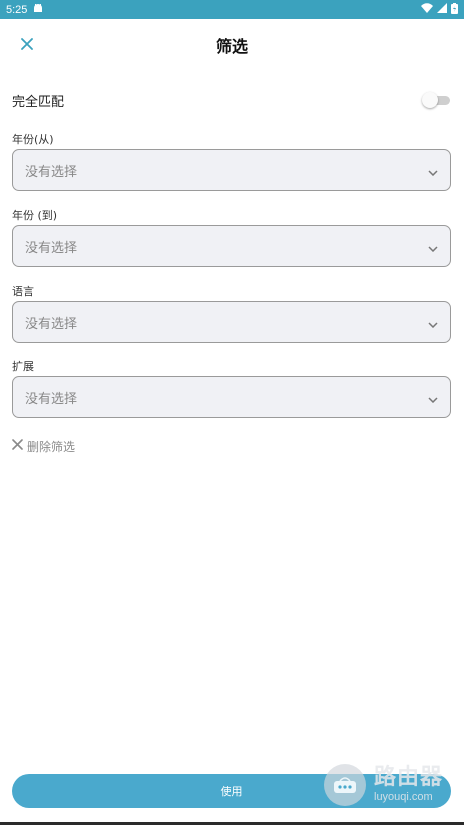 The height and width of the screenshot is (825, 464). What do you see at coordinates (51, 172) in the screenshot?
I see `year-from-value: 没有选择` at bounding box center [51, 172].